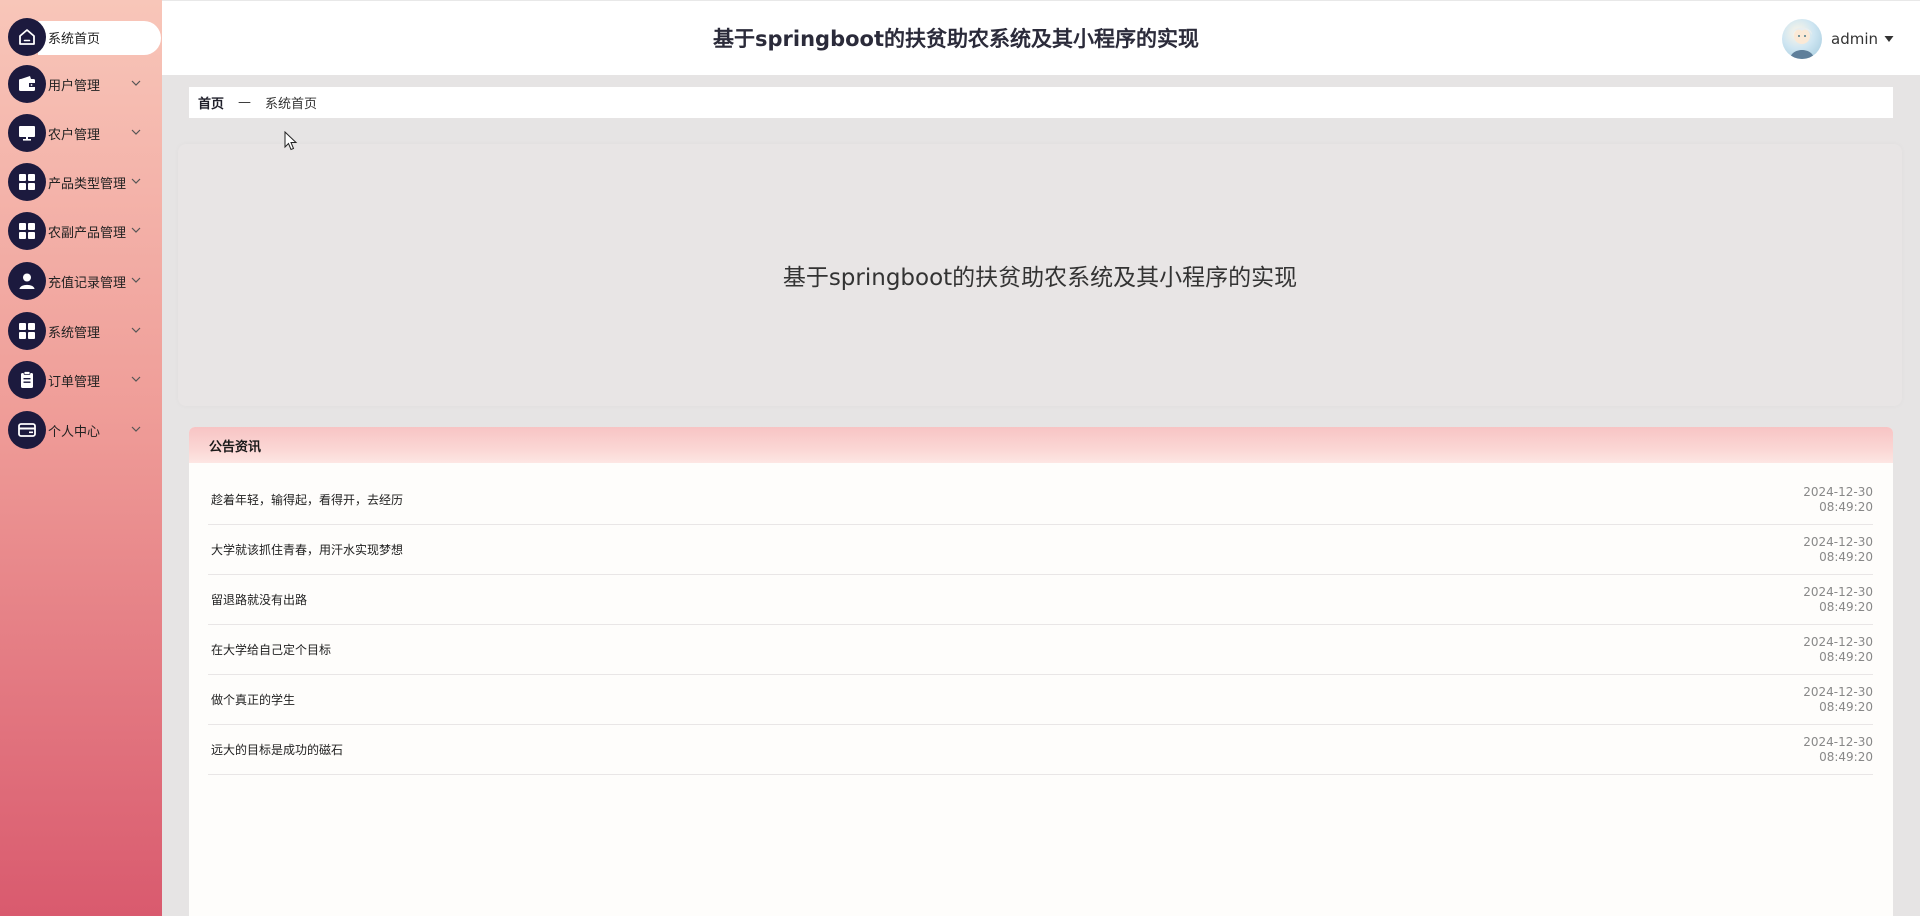  Describe the element at coordinates (1802, 39) in the screenshot. I see `avatar` at that location.